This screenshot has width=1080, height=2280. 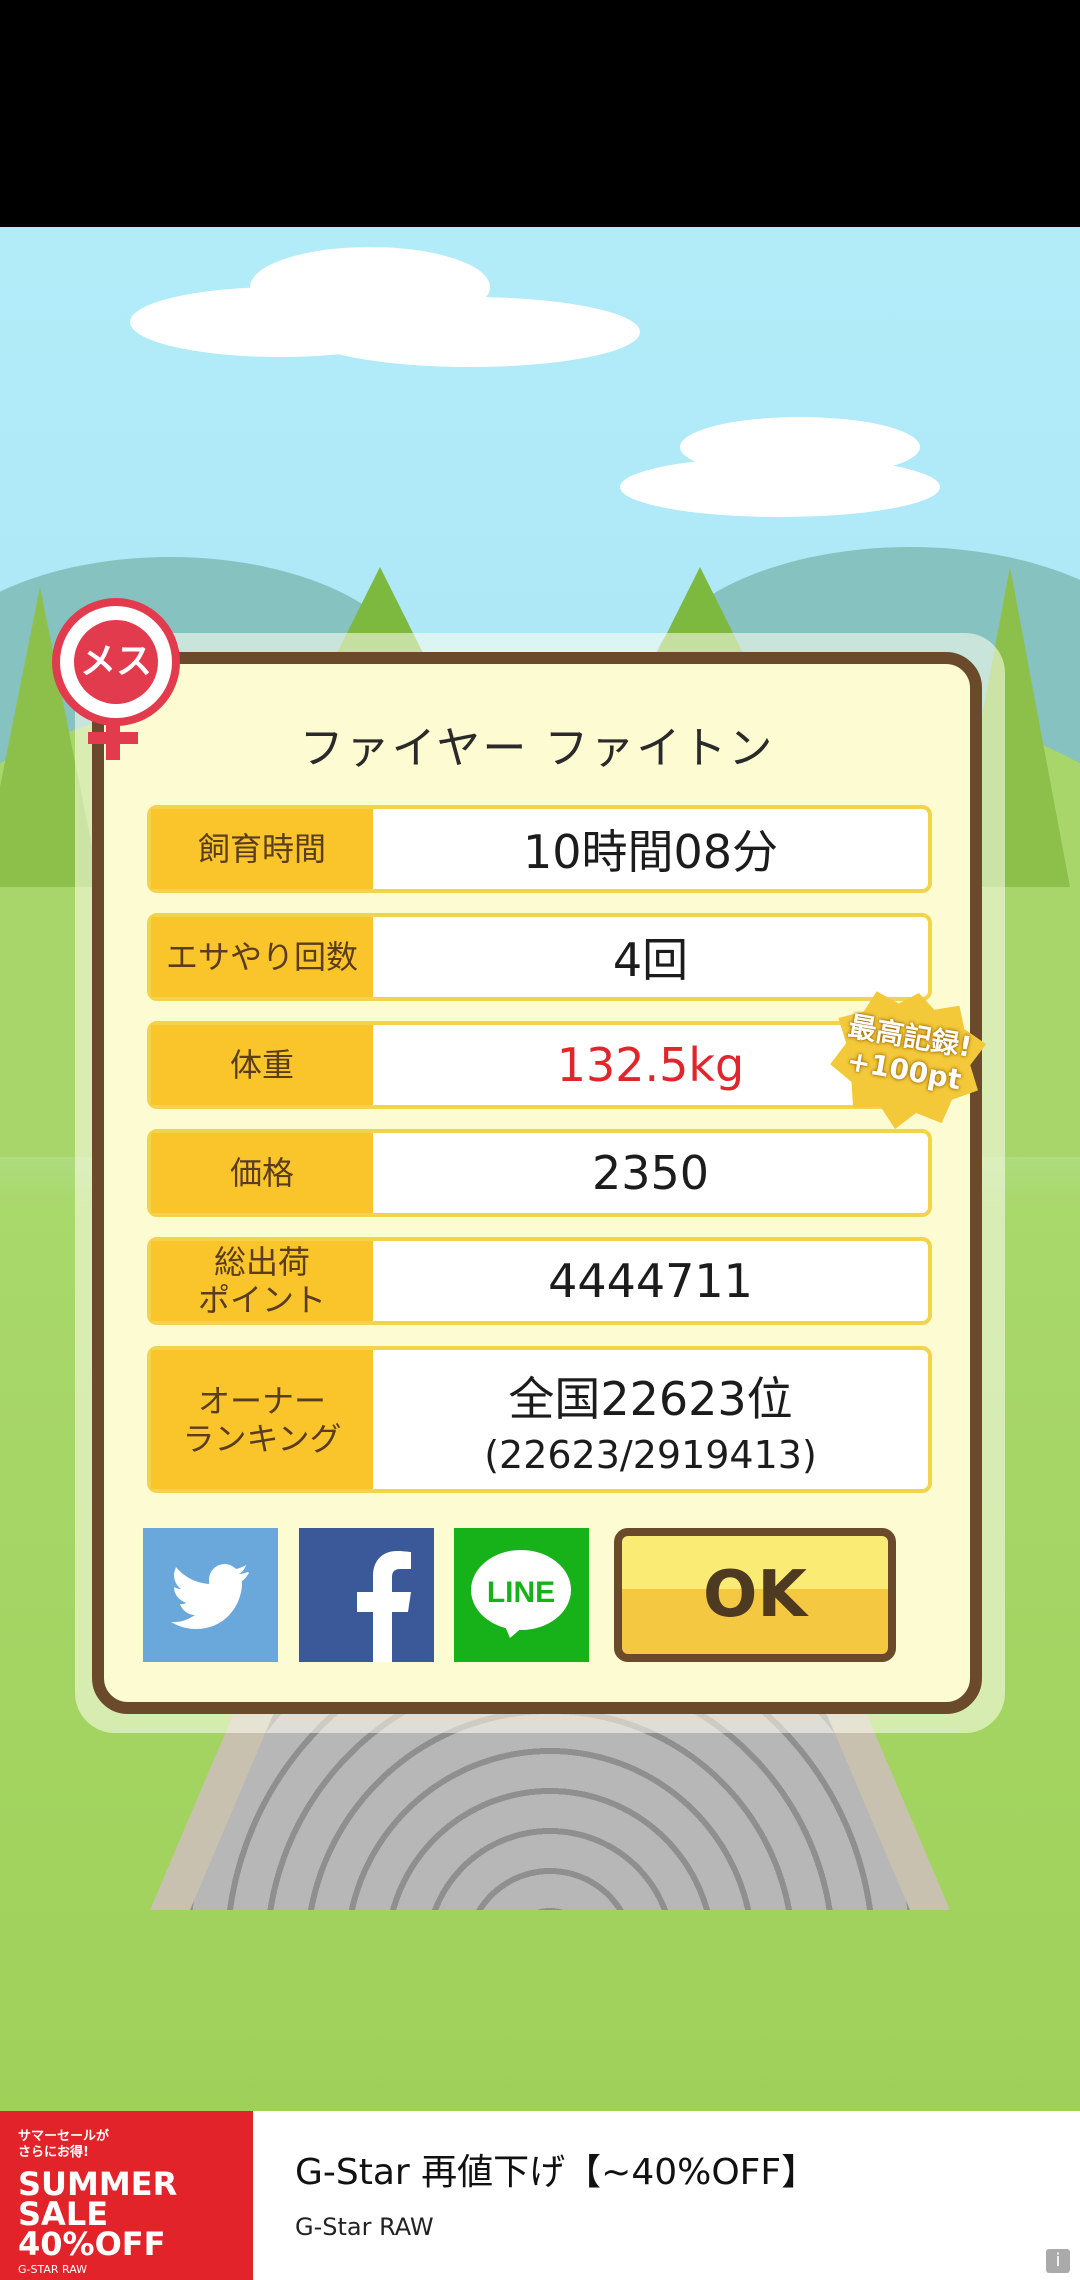 I want to click on stat-row-price: 価格 2350, so click(x=539, y=1173).